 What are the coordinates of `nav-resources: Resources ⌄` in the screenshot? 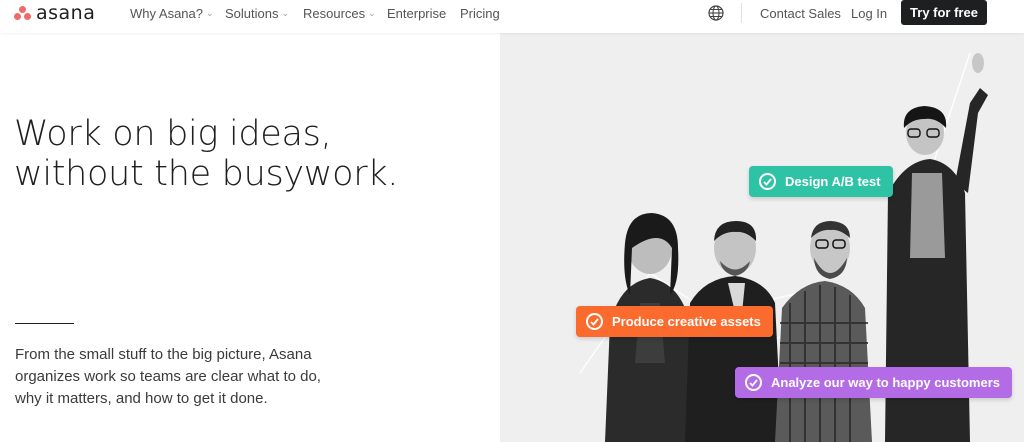 It's located at (339, 13).